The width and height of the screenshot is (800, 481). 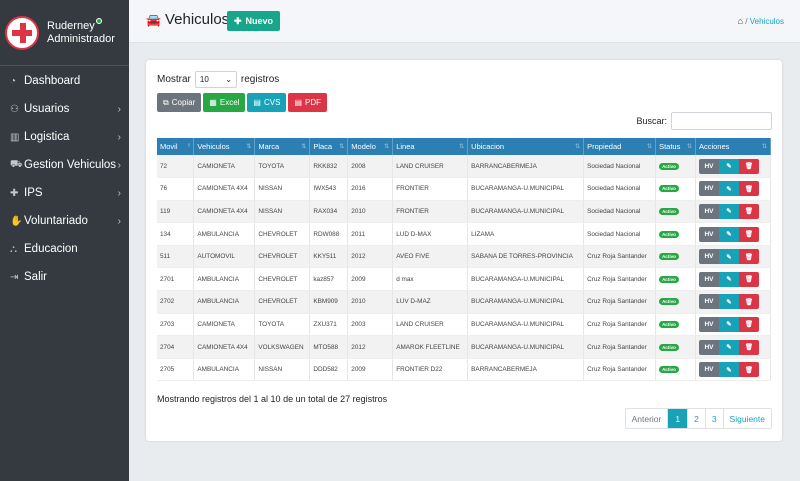 I want to click on sidebar-item-label: Voluntariado, so click(x=56, y=221).